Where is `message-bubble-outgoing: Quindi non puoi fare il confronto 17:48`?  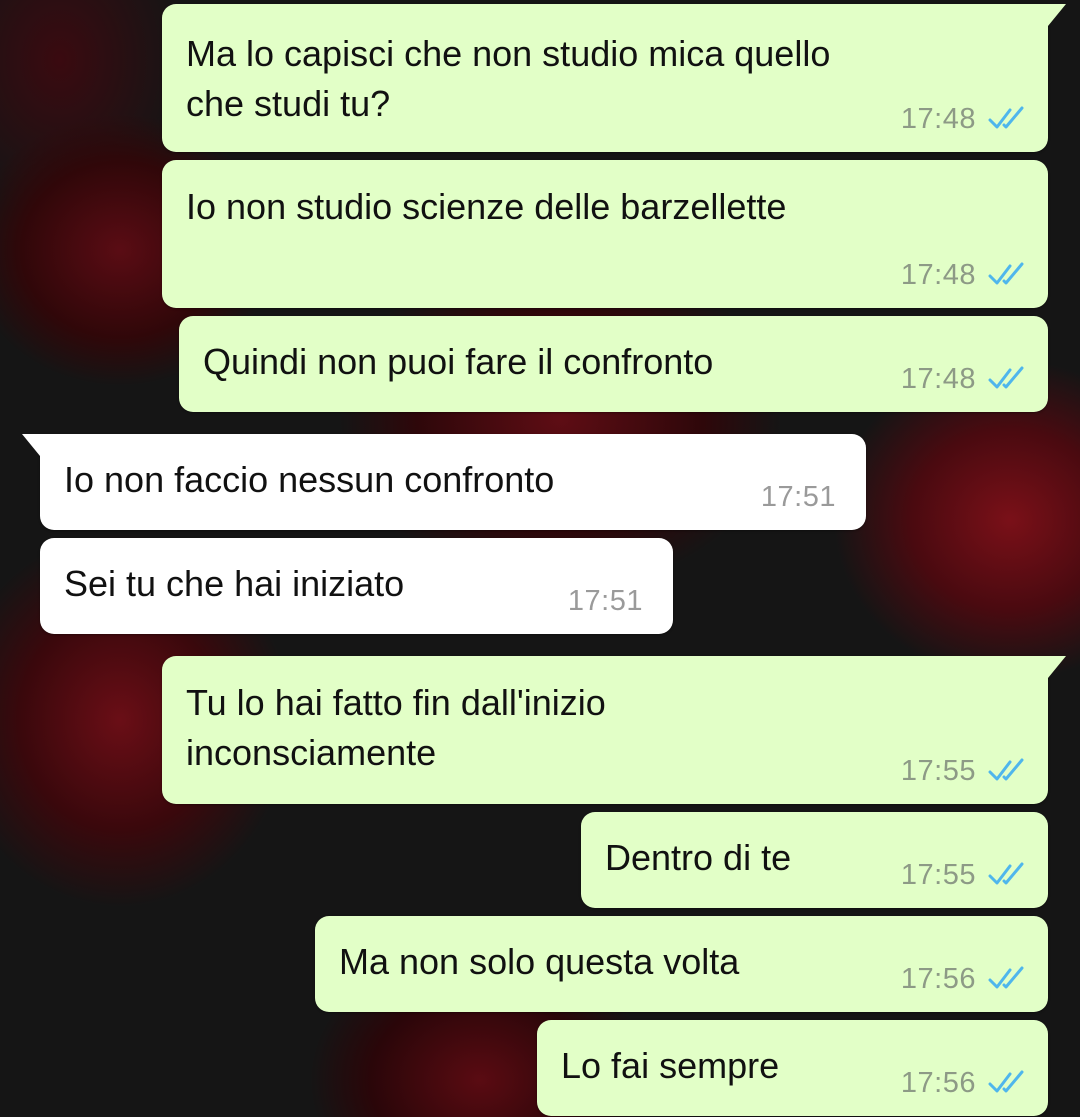 message-bubble-outgoing: Quindi non puoi fare il confronto 17:48 is located at coordinates (613, 364).